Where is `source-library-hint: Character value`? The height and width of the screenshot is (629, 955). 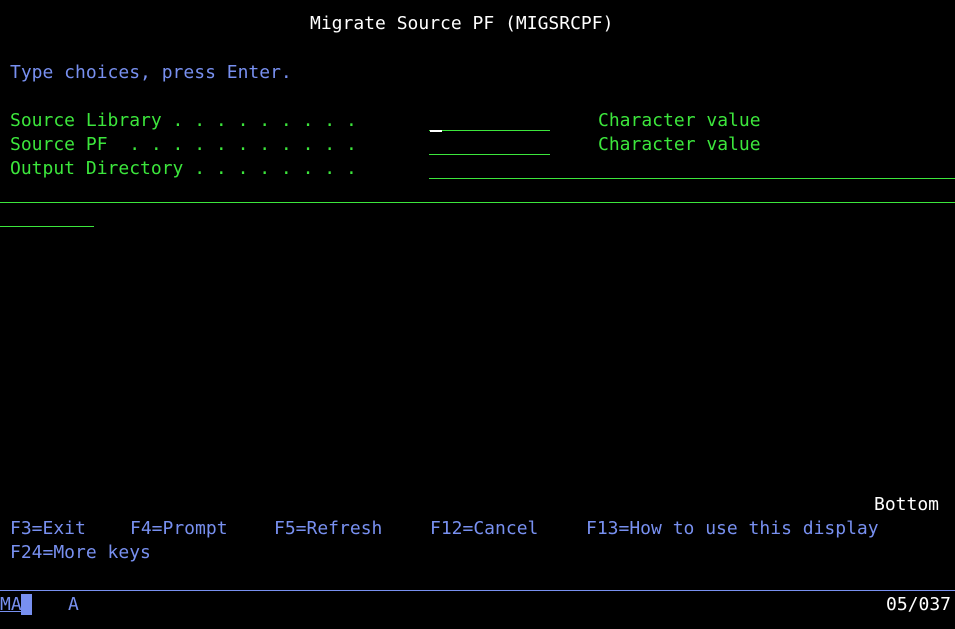
source-library-hint: Character value is located at coordinates (679, 120).